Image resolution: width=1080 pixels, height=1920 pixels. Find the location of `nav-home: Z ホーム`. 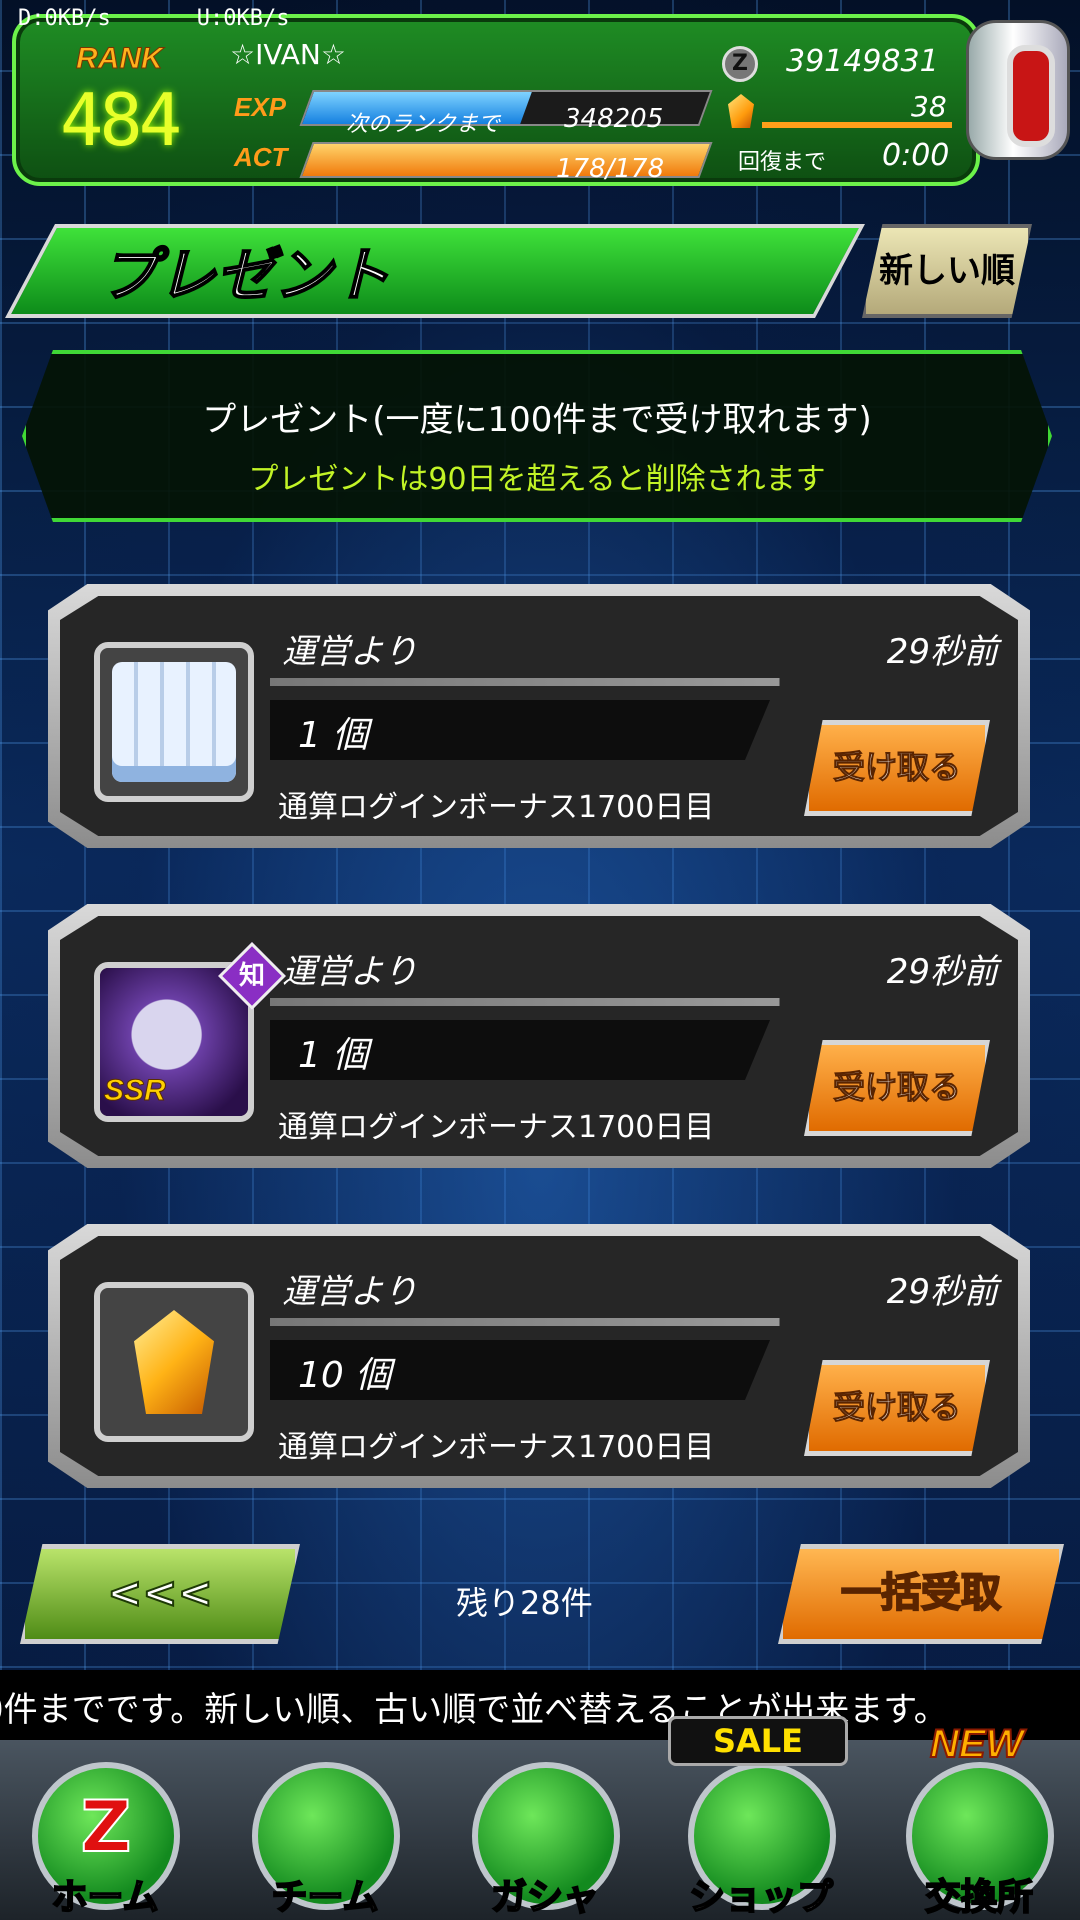

nav-home: Z ホーム is located at coordinates (105, 1836).